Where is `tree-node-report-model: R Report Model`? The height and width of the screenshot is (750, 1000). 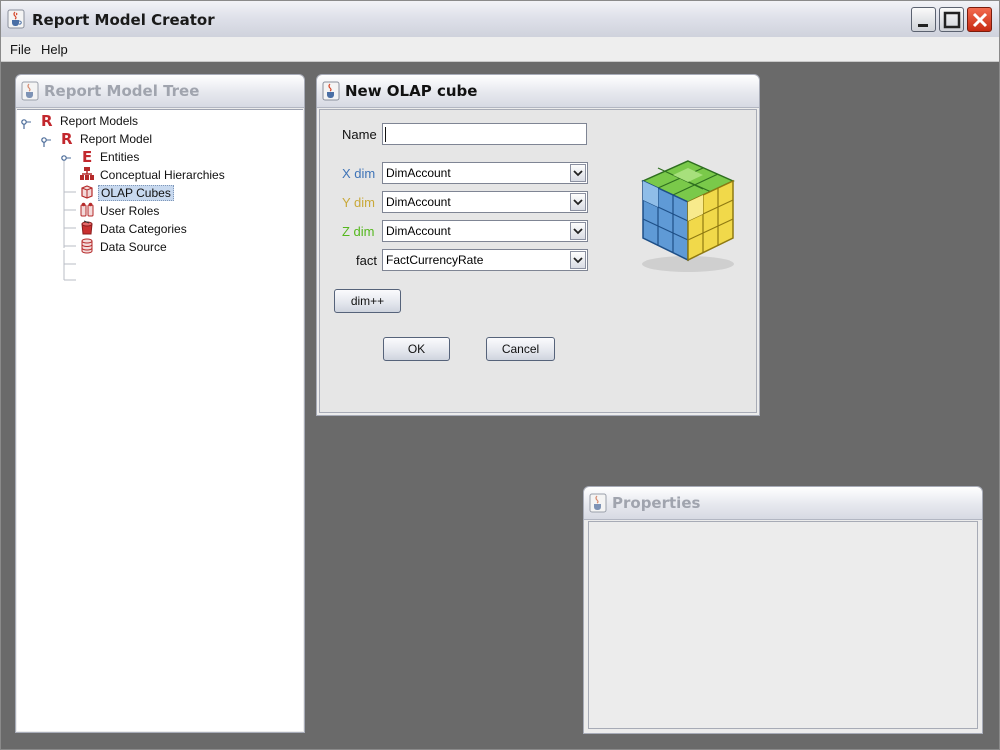
tree-node-report-model: R Report Model is located at coordinates (106, 139).